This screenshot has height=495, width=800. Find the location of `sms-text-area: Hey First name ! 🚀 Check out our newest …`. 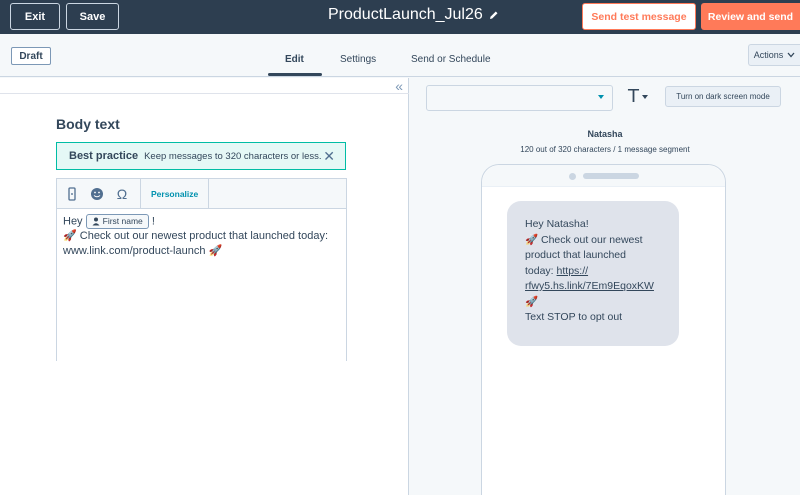

sms-text-area: Hey First name ! 🚀 Check out our newest … is located at coordinates (201, 285).